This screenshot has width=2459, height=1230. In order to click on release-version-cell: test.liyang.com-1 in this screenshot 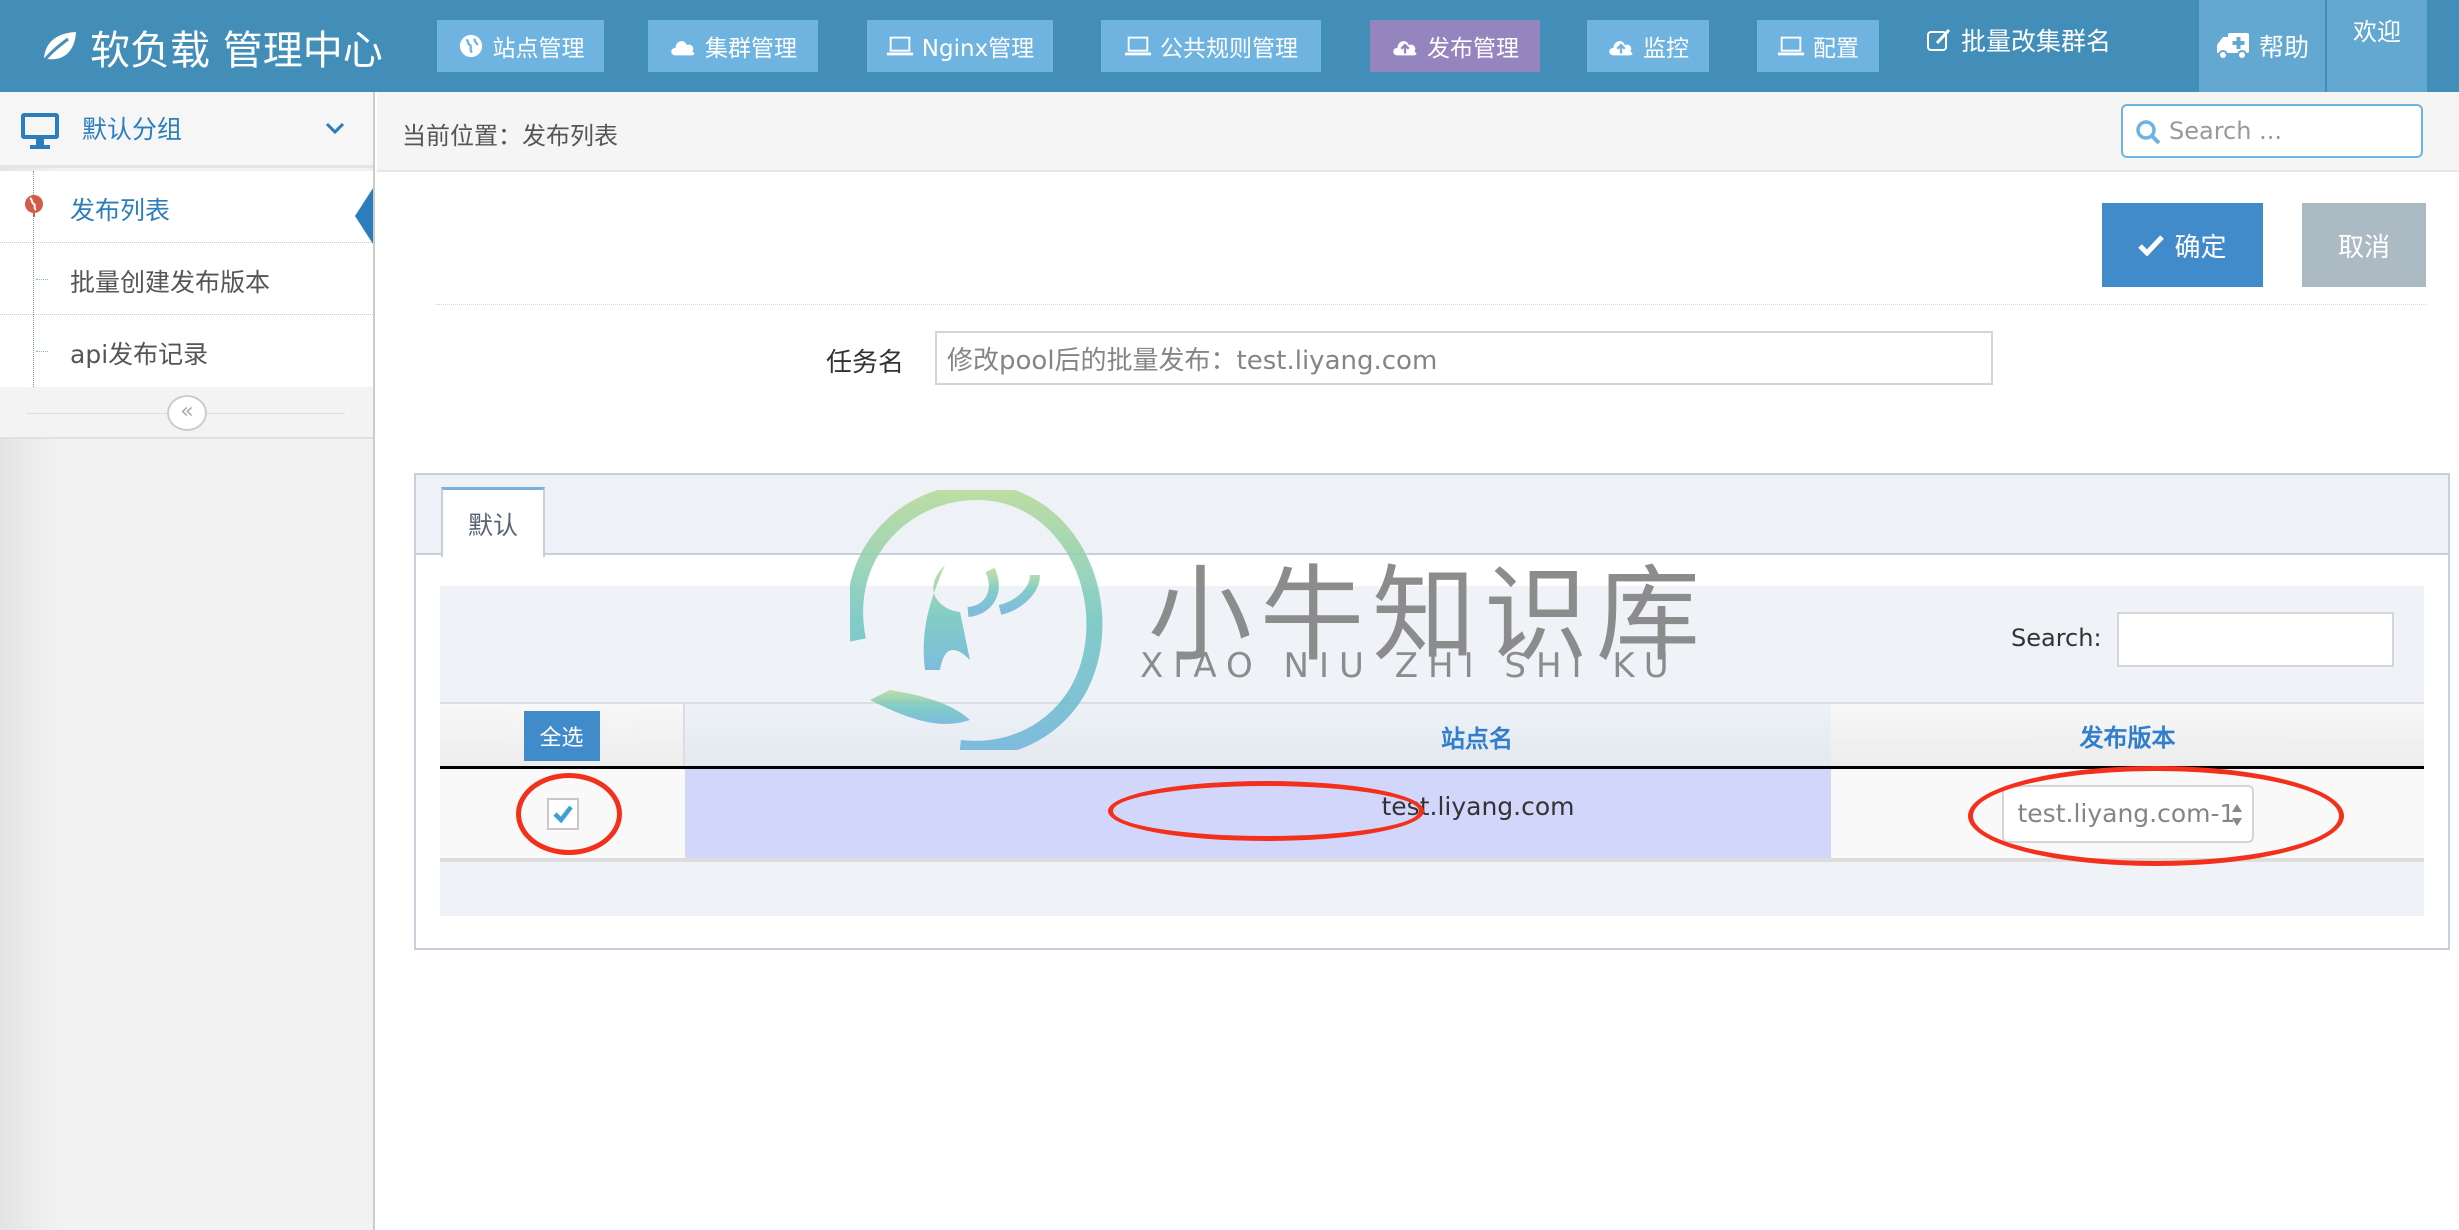, I will do `click(2127, 813)`.